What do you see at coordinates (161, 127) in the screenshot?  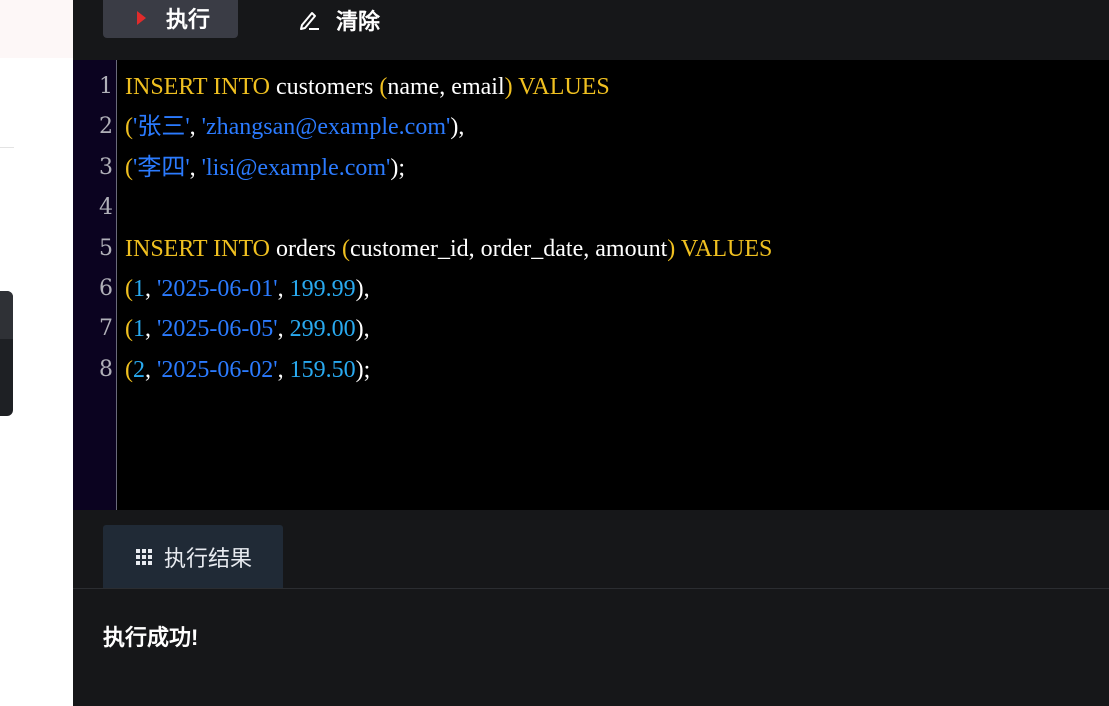 I see `code-token: '张三'` at bounding box center [161, 127].